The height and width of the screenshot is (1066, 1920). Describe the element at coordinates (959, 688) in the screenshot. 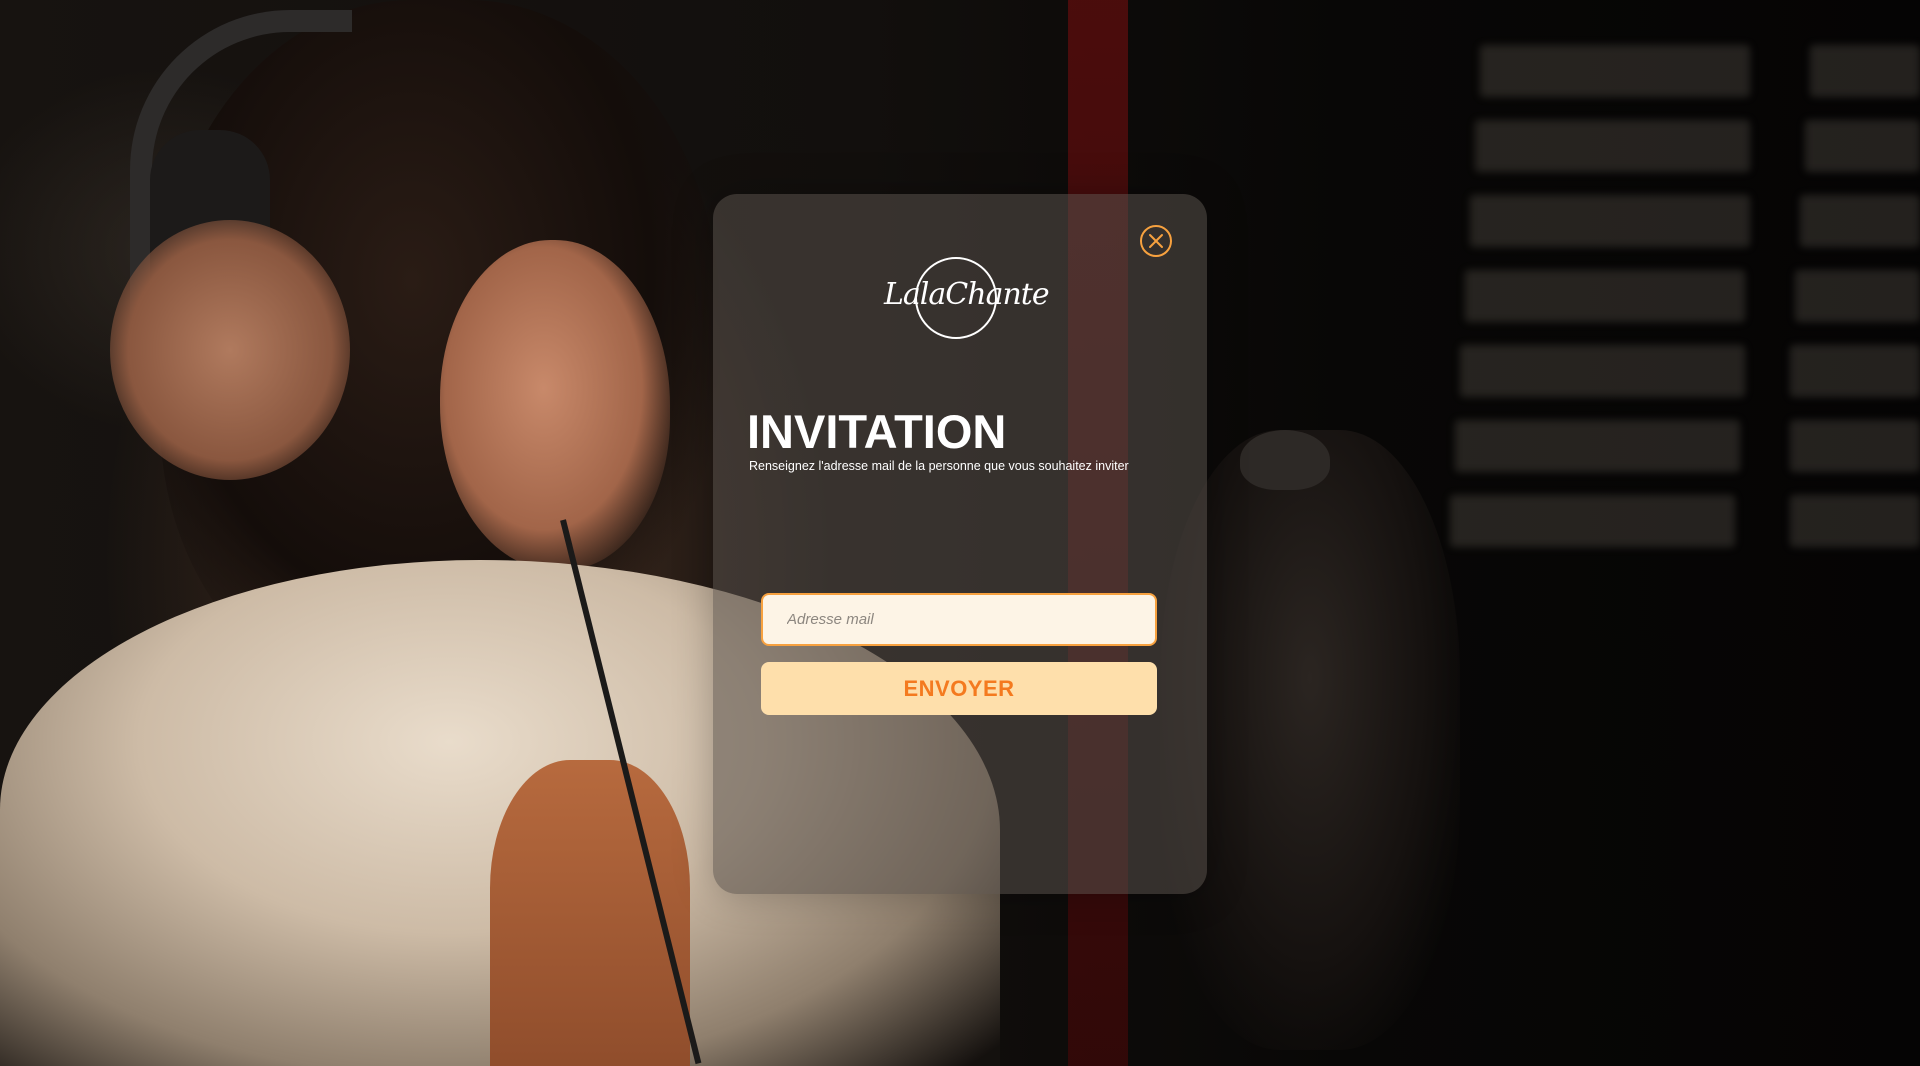

I see `send-button: ENVOYER` at that location.